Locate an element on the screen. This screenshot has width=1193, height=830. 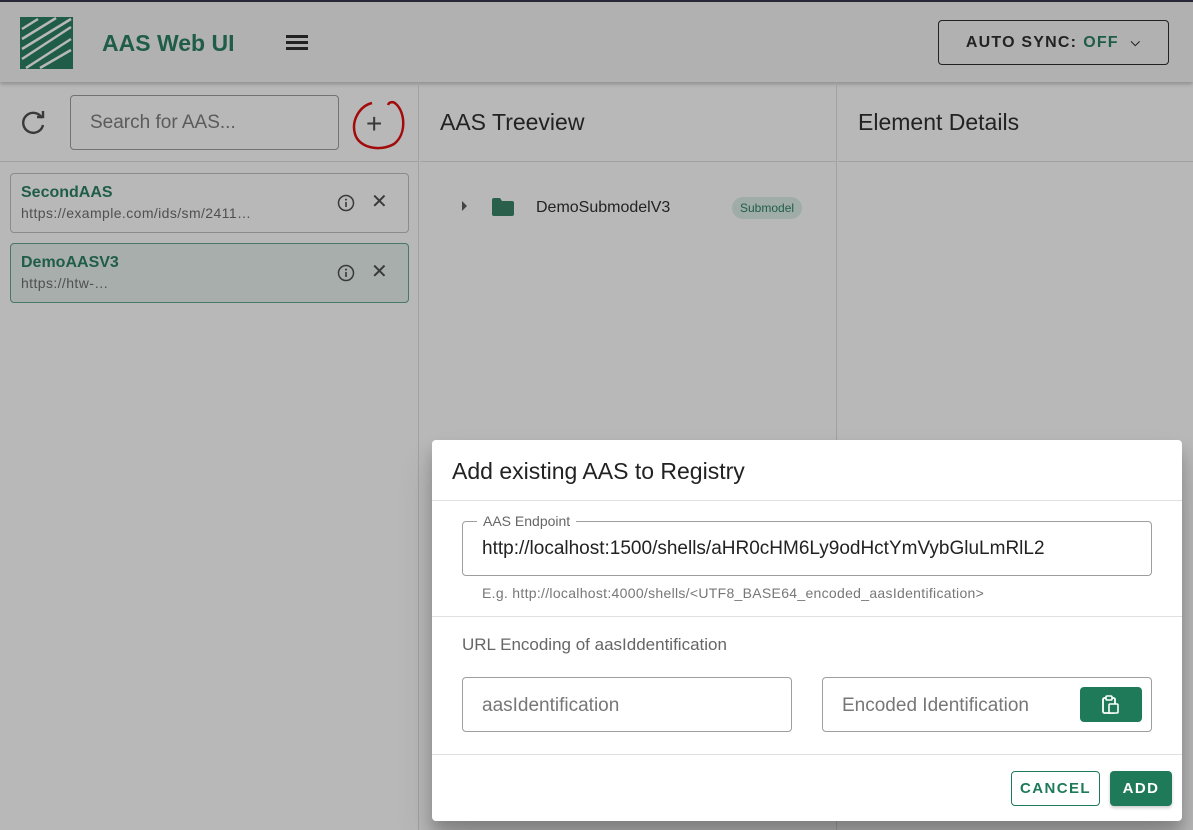
aas-endpoint-label: AAS Endpoint is located at coordinates (527, 521).